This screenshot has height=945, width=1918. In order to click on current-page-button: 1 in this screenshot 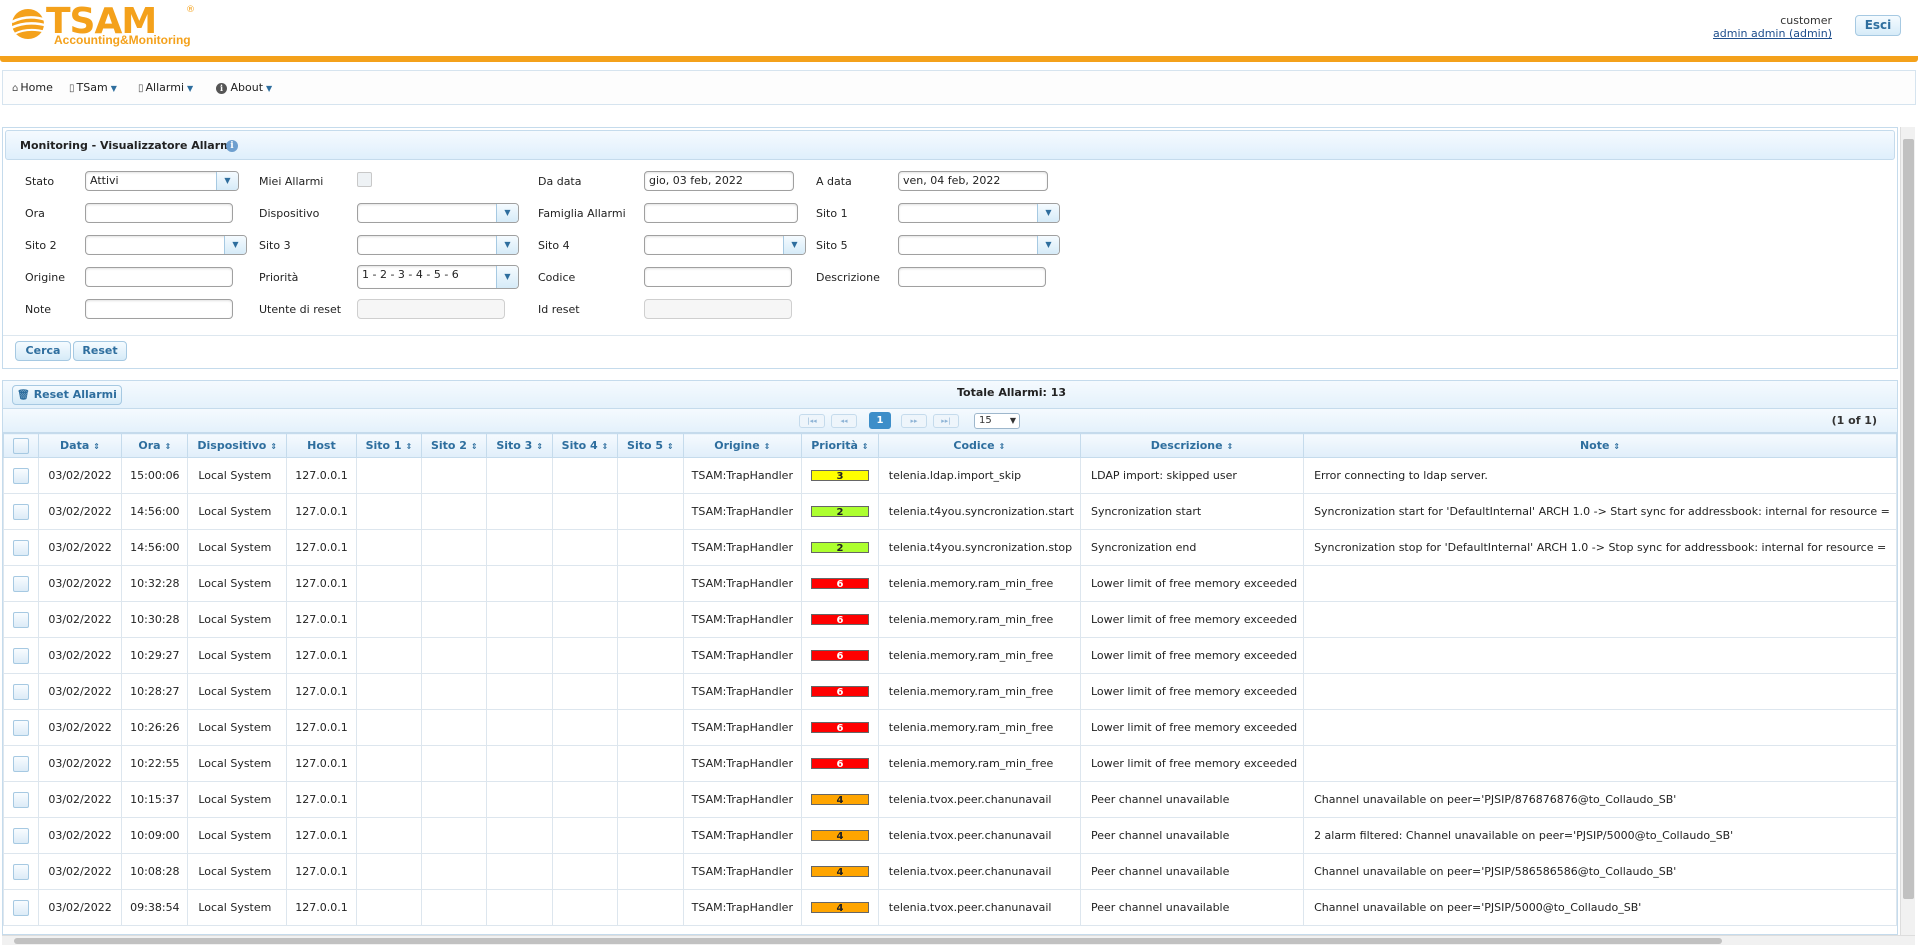, I will do `click(880, 420)`.